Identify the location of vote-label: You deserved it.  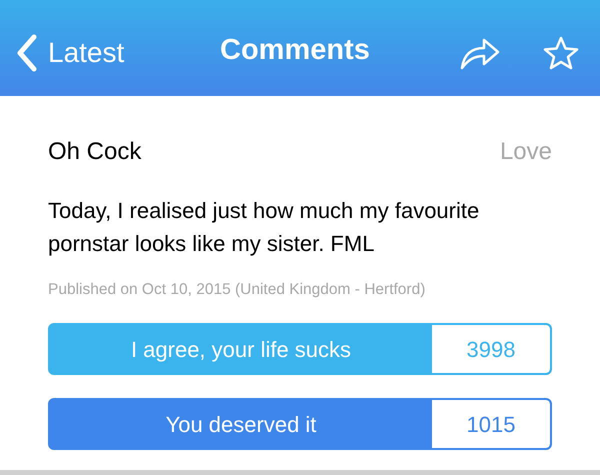
(241, 424).